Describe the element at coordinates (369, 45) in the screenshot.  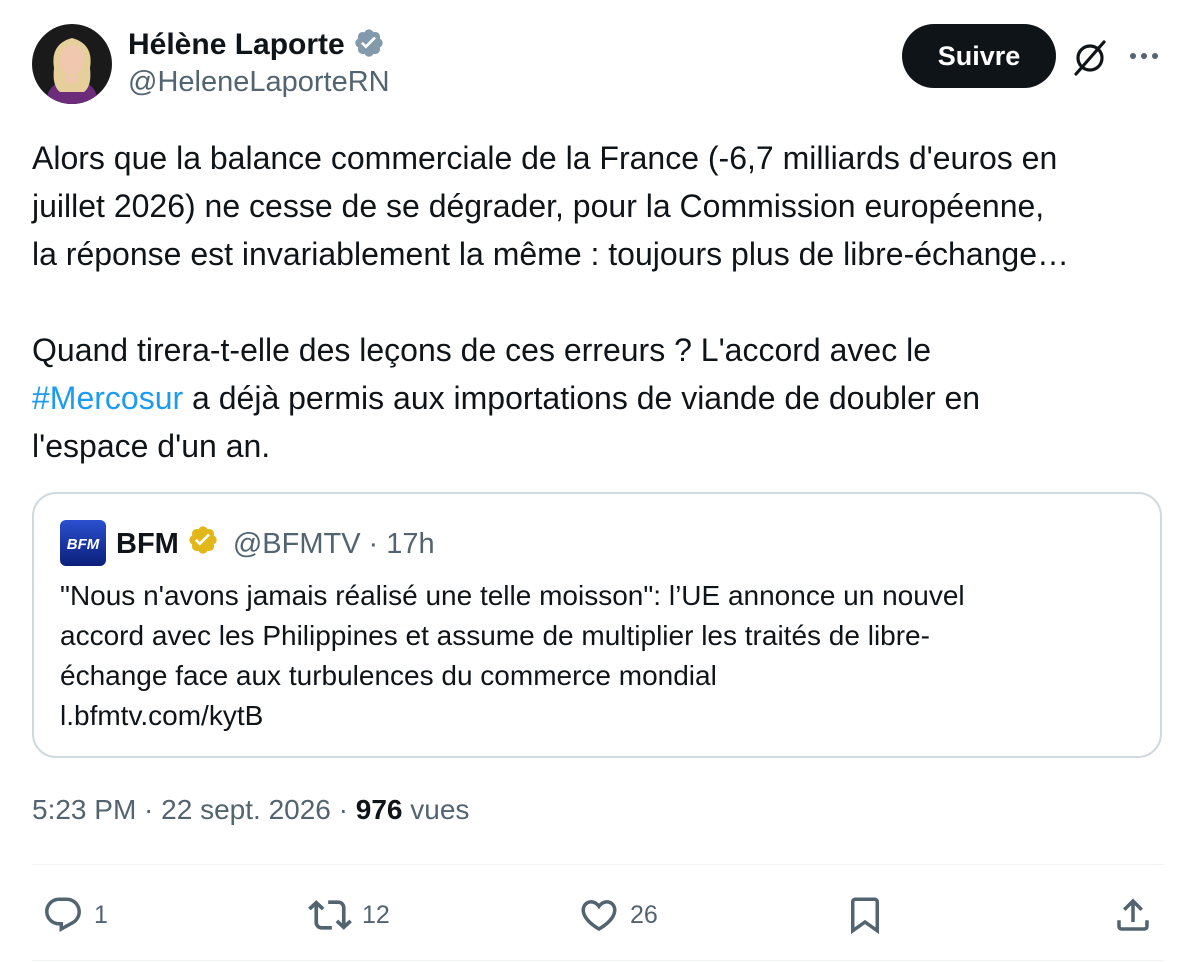
I see `verified-badge-icon` at that location.